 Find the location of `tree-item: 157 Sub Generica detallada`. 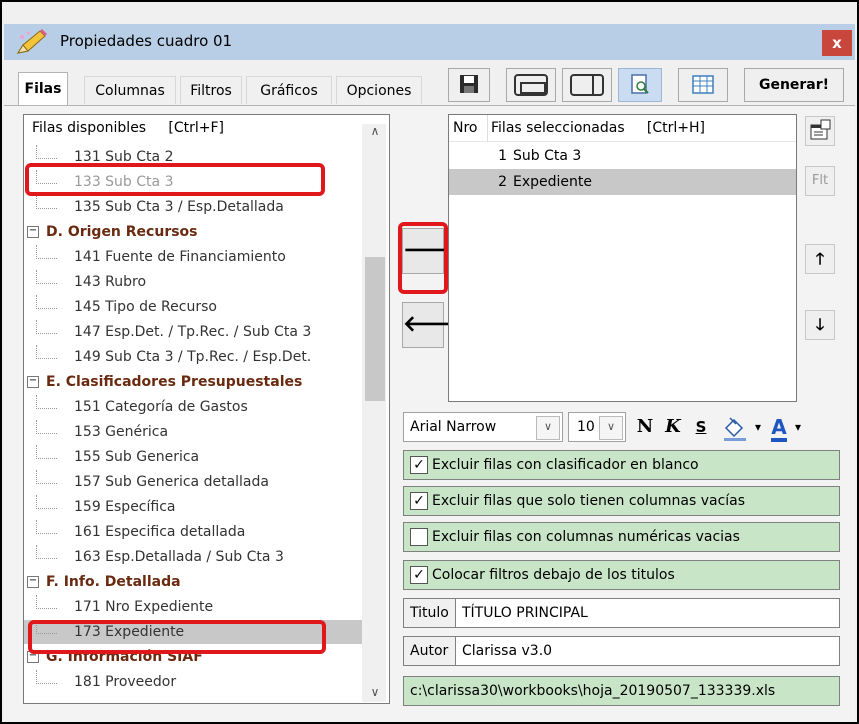

tree-item: 157 Sub Generica detallada is located at coordinates (194, 482).